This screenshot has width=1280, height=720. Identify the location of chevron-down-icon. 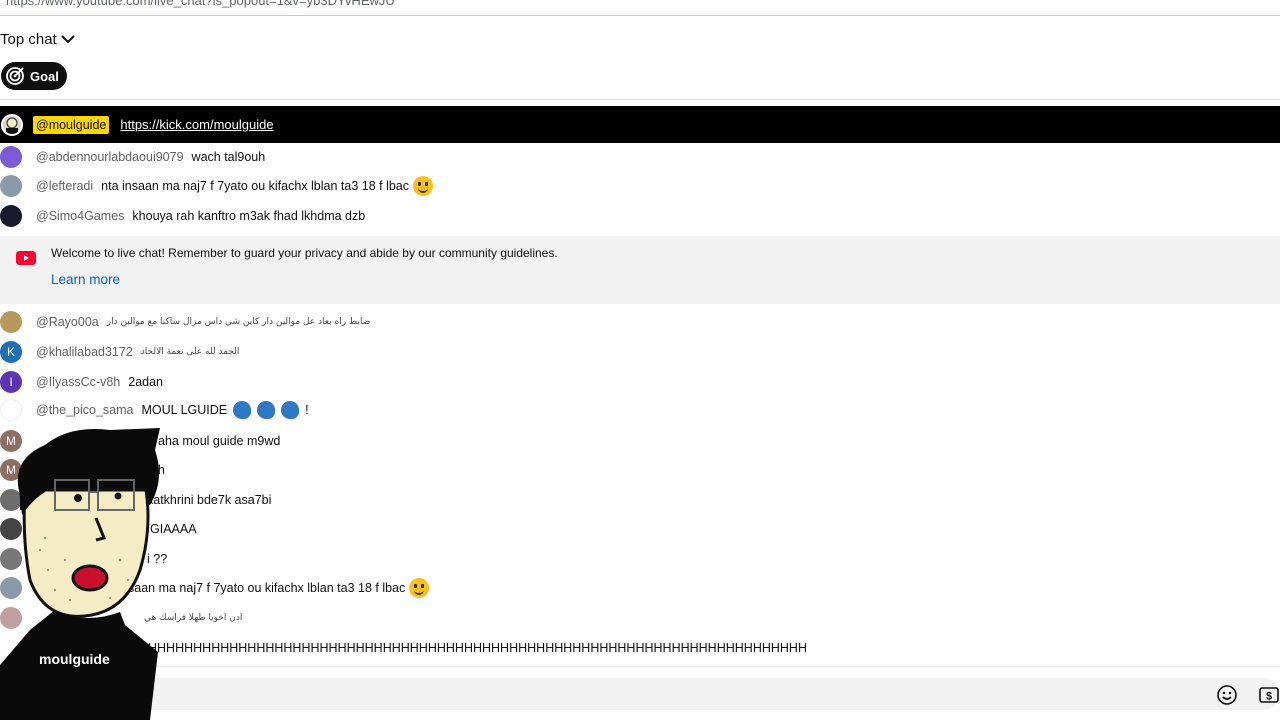
(68, 39).